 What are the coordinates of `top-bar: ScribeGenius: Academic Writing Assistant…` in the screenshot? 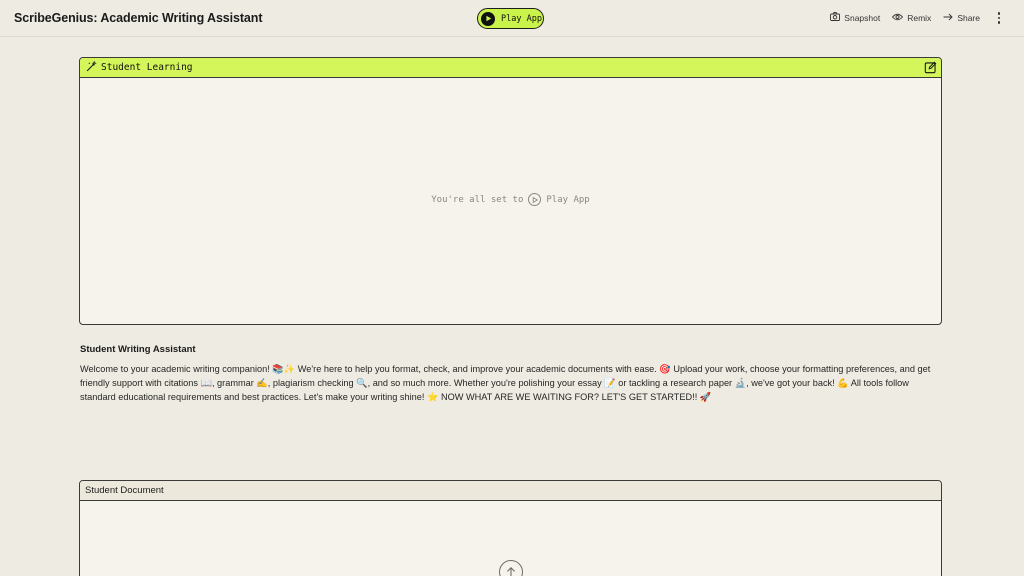 It's located at (512, 18).